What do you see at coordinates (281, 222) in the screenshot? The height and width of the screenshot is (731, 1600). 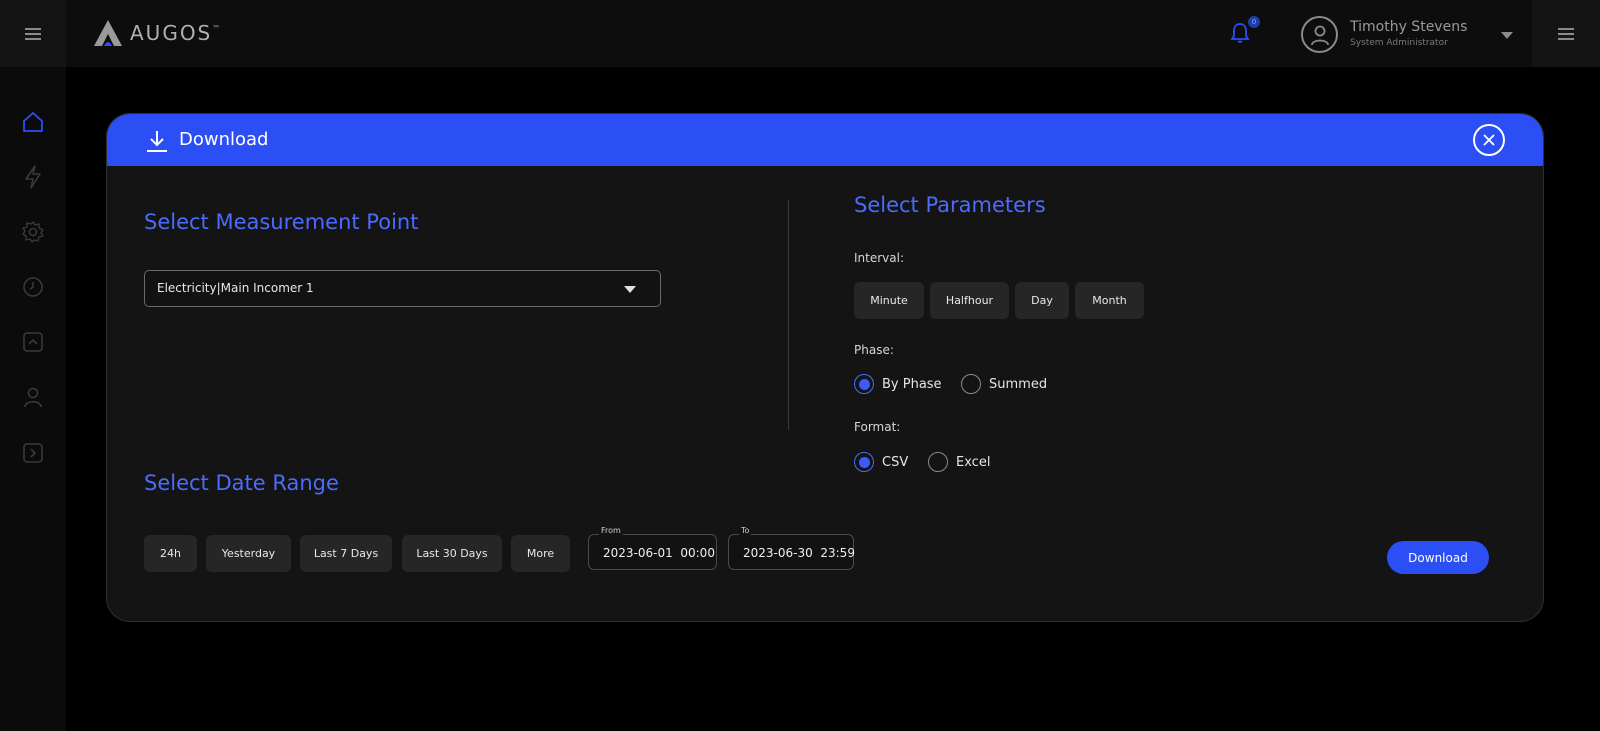 I see `measurement-section-title: Select Measurement Point` at bounding box center [281, 222].